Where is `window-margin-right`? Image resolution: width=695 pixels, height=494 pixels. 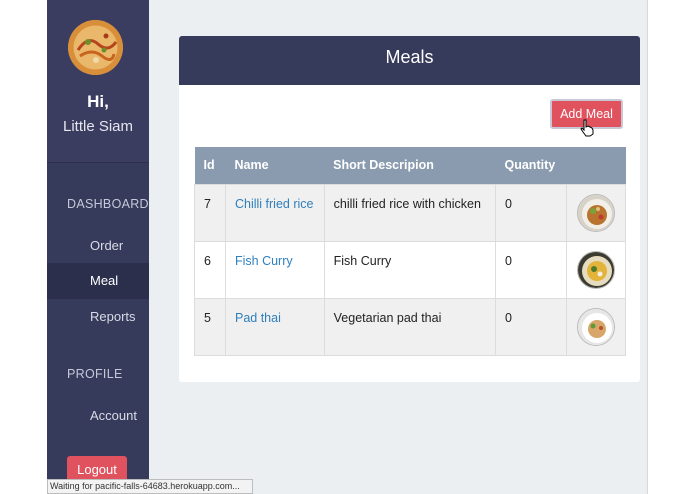 window-margin-right is located at coordinates (671, 247).